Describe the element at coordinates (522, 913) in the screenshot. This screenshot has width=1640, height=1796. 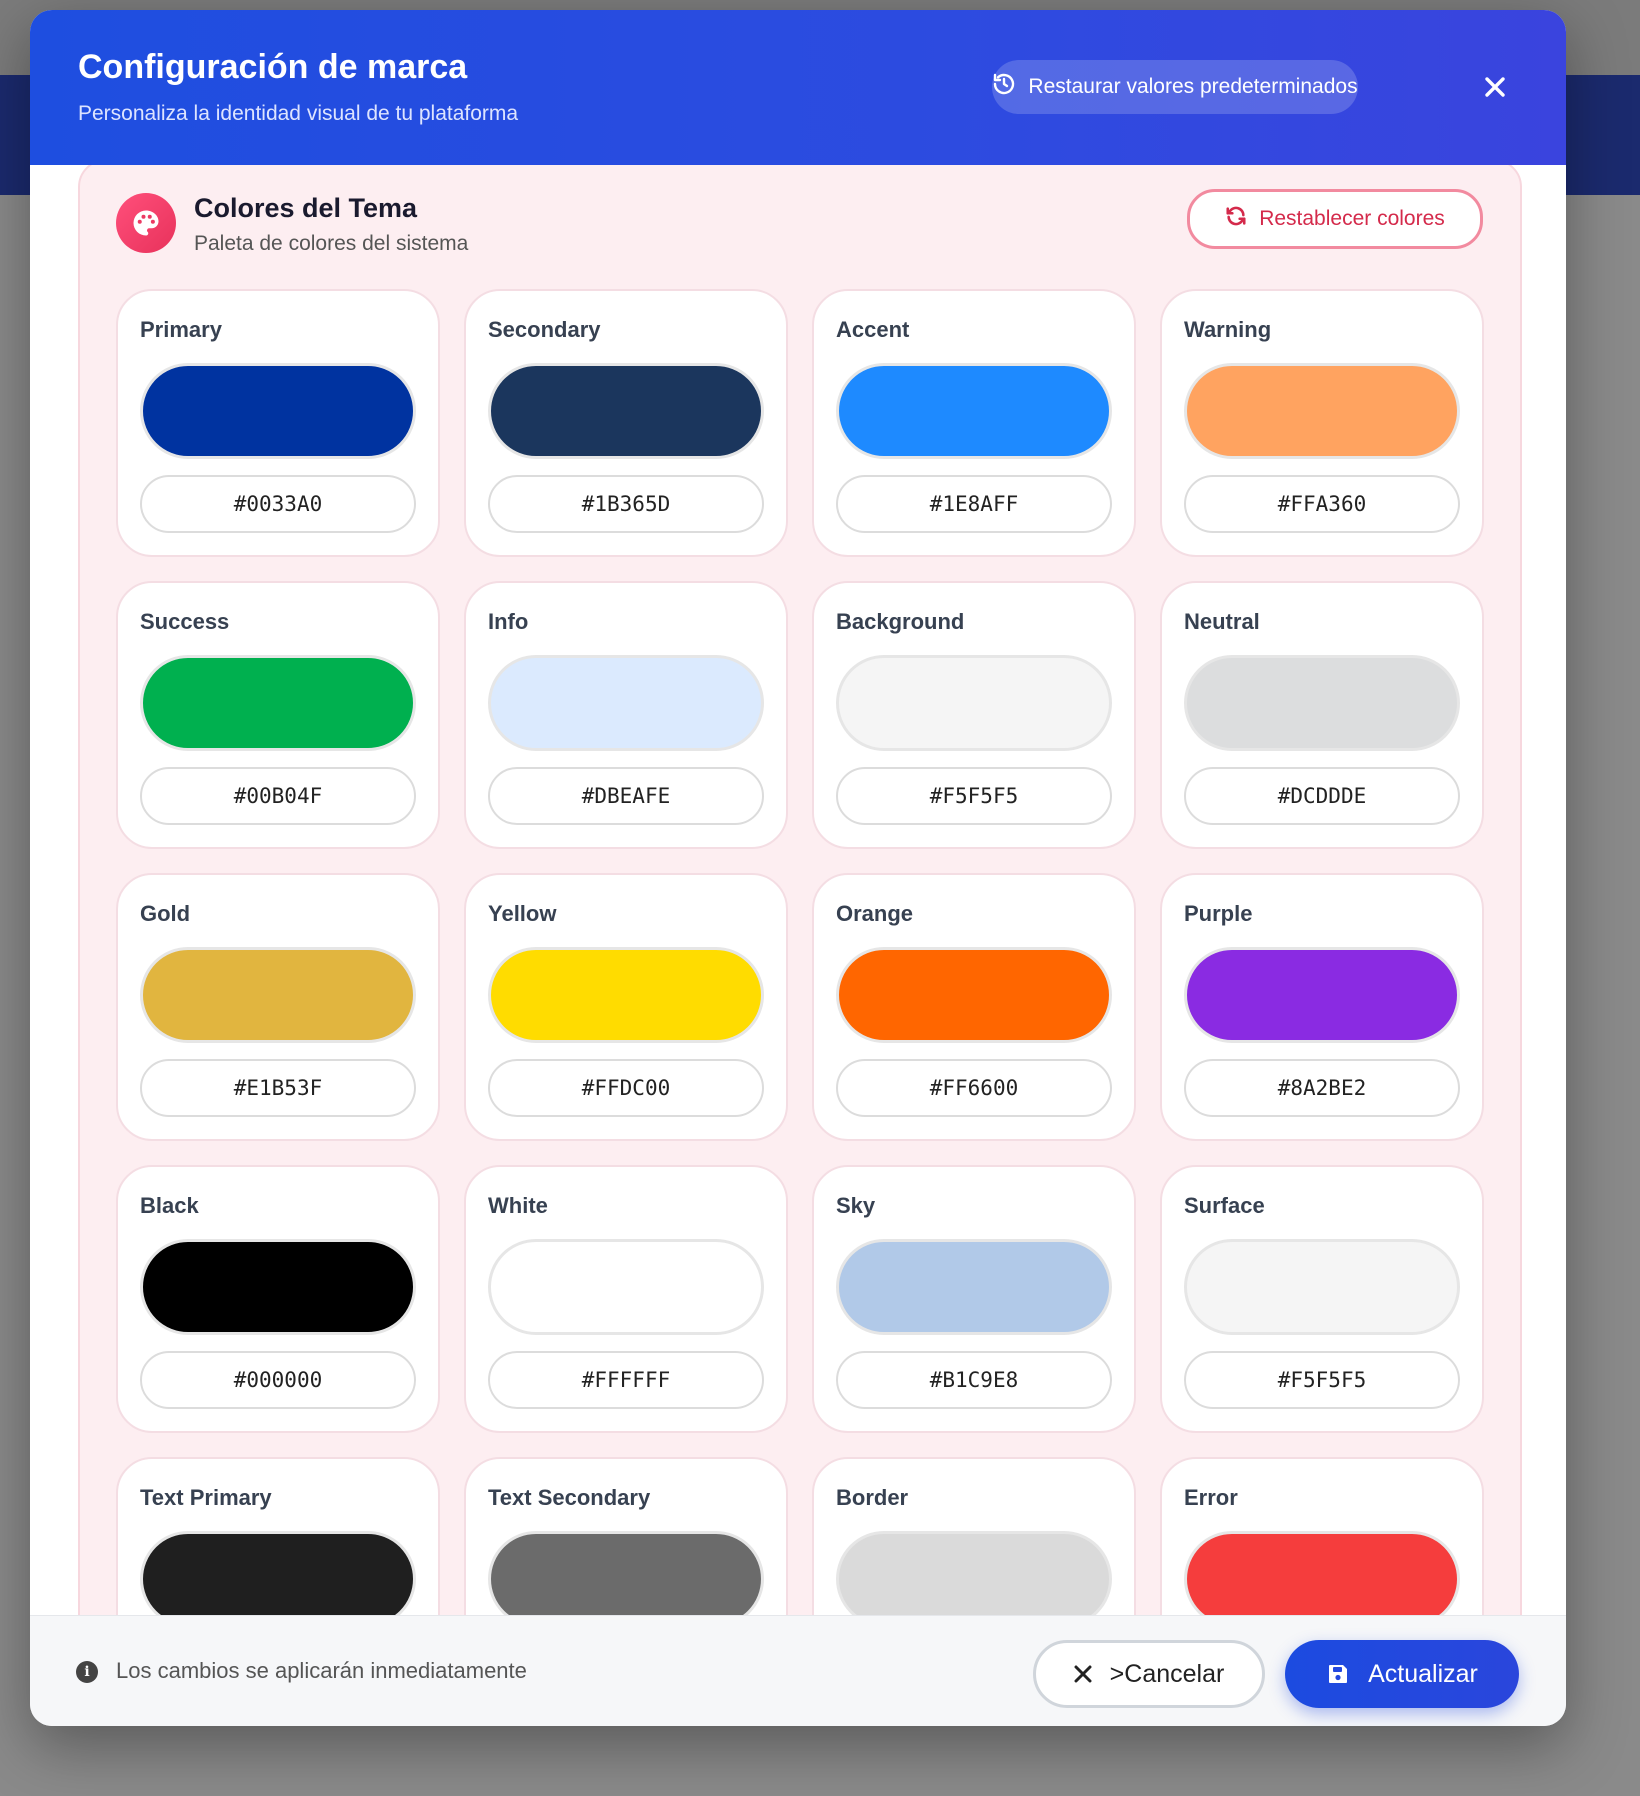
I see `color-label: Yellow` at that location.